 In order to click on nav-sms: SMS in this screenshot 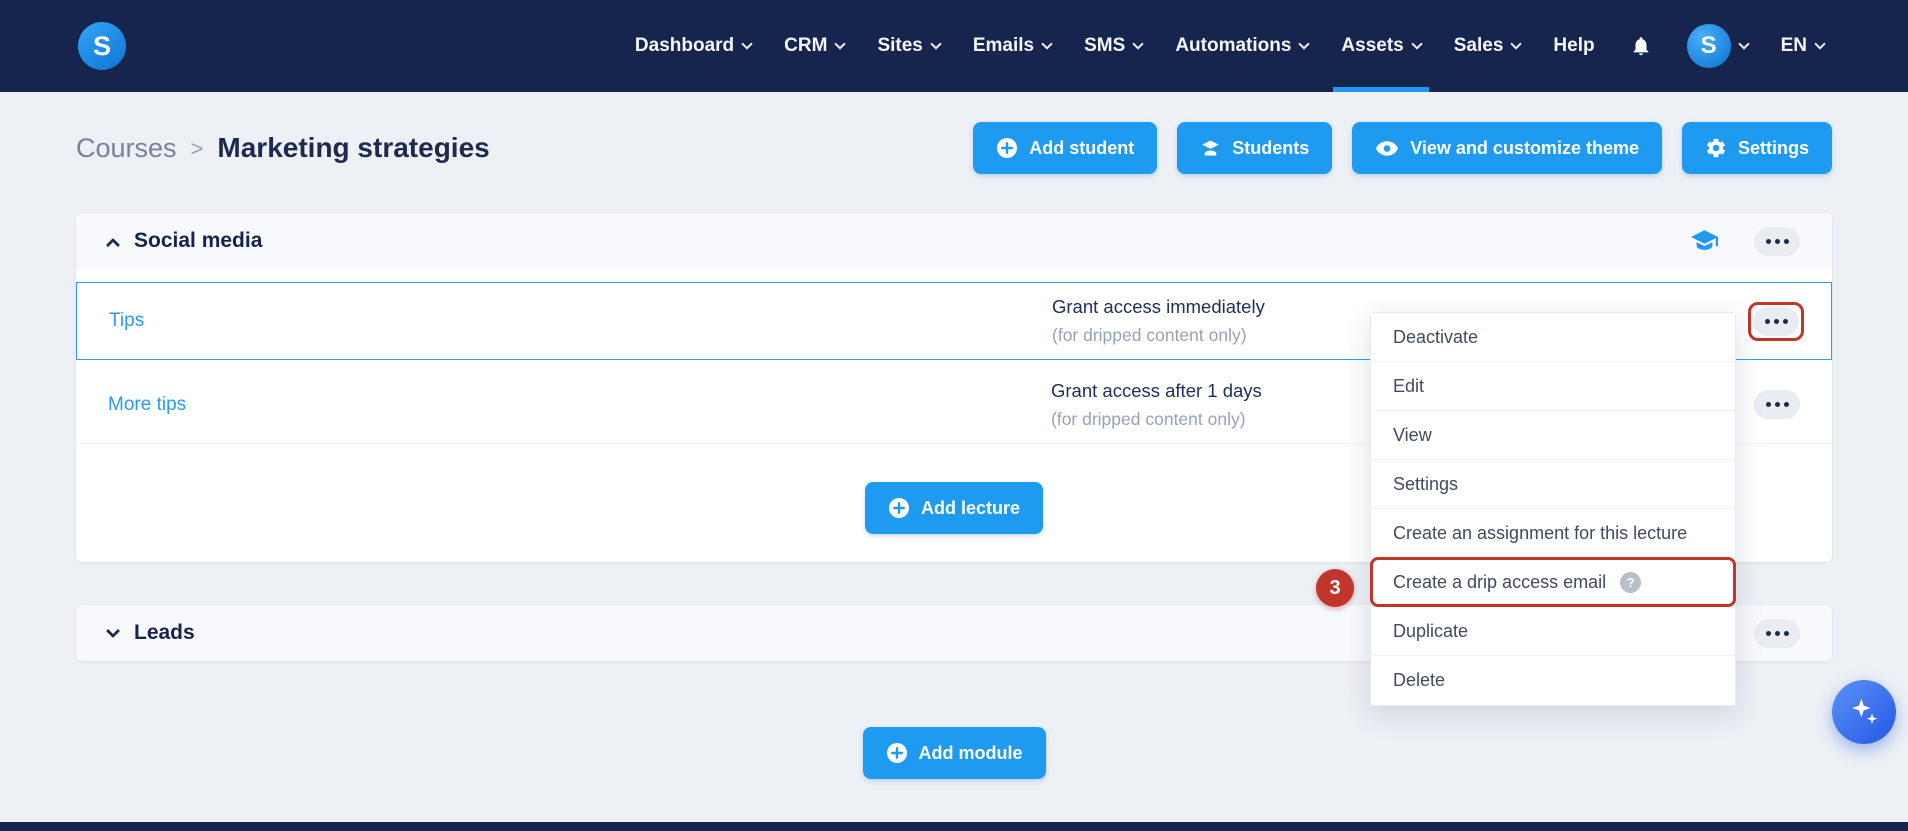, I will do `click(1114, 46)`.